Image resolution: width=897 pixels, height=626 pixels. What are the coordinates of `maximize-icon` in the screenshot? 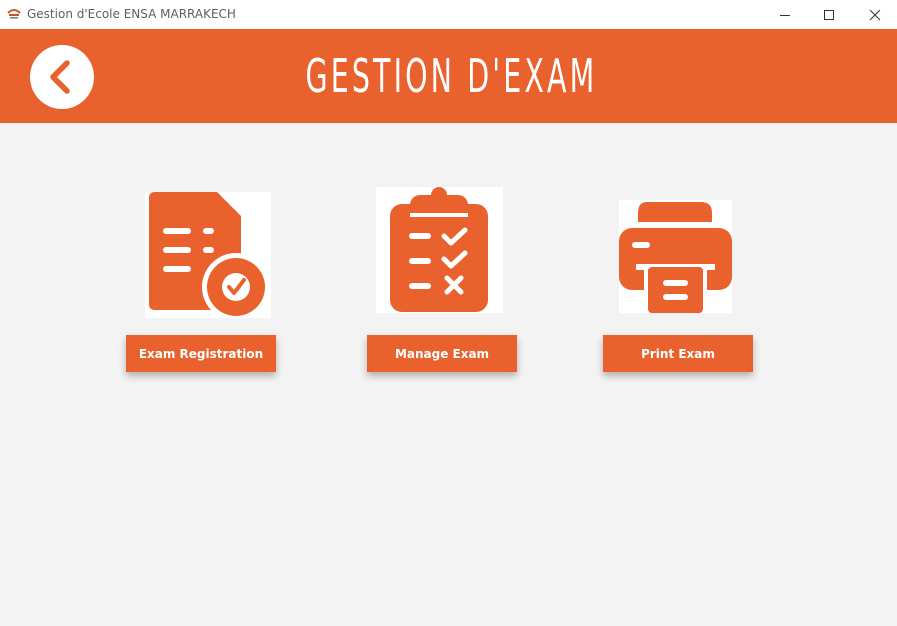 It's located at (829, 14).